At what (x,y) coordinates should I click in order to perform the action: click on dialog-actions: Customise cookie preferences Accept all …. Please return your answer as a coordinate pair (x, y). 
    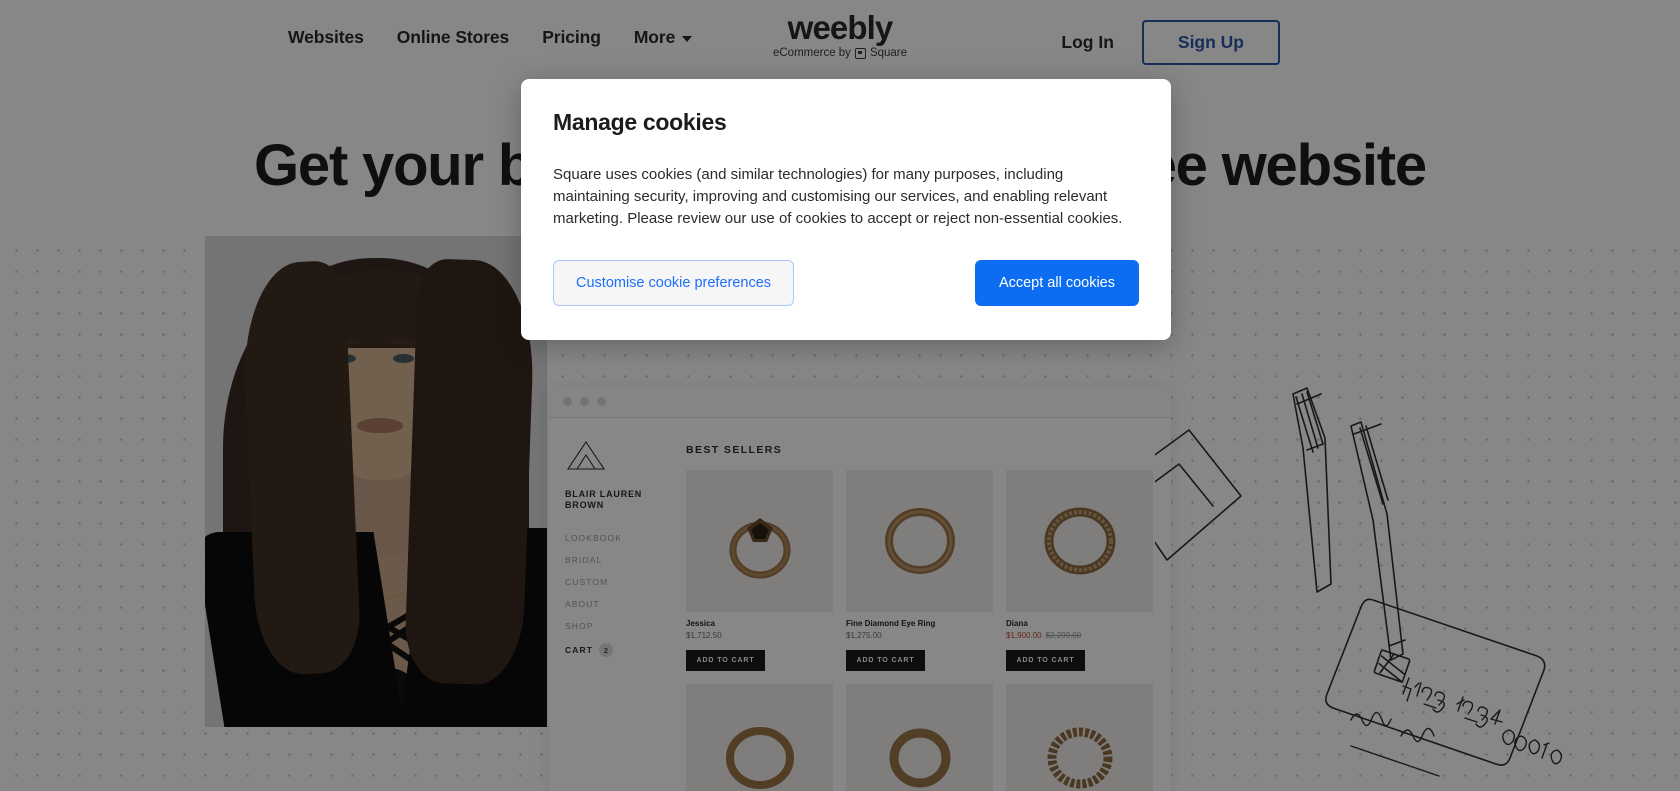
    Looking at the image, I should click on (846, 283).